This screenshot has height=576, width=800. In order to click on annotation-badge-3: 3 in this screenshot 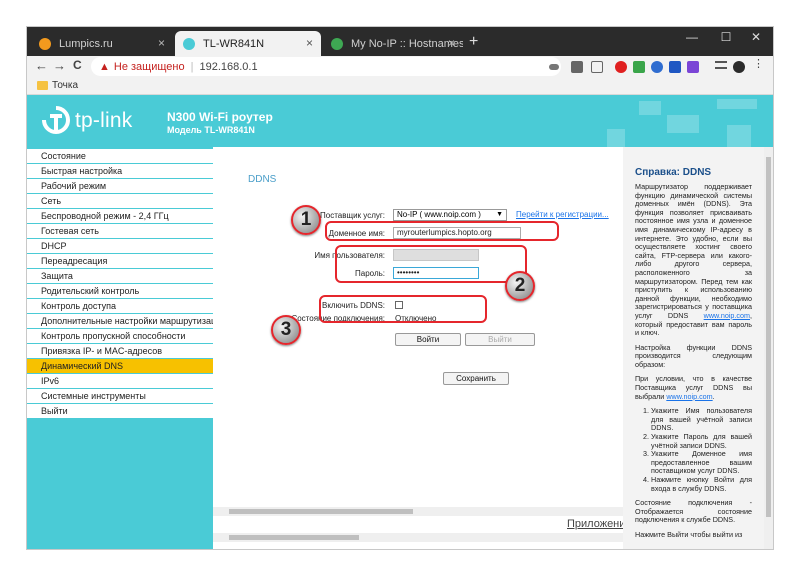, I will do `click(286, 330)`.